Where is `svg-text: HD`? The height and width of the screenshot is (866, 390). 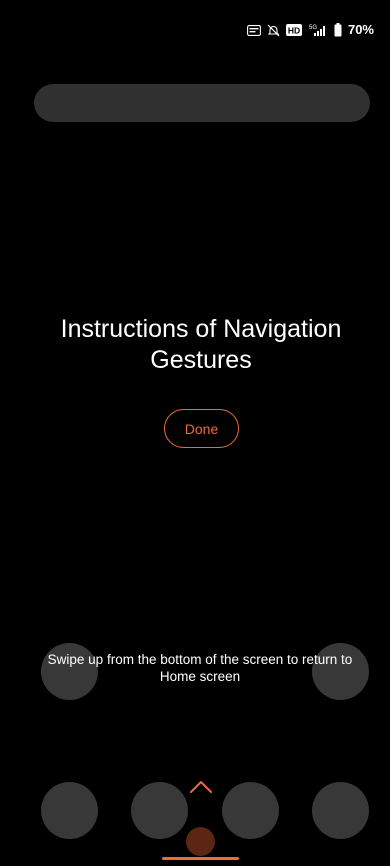 svg-text: HD is located at coordinates (294, 31).